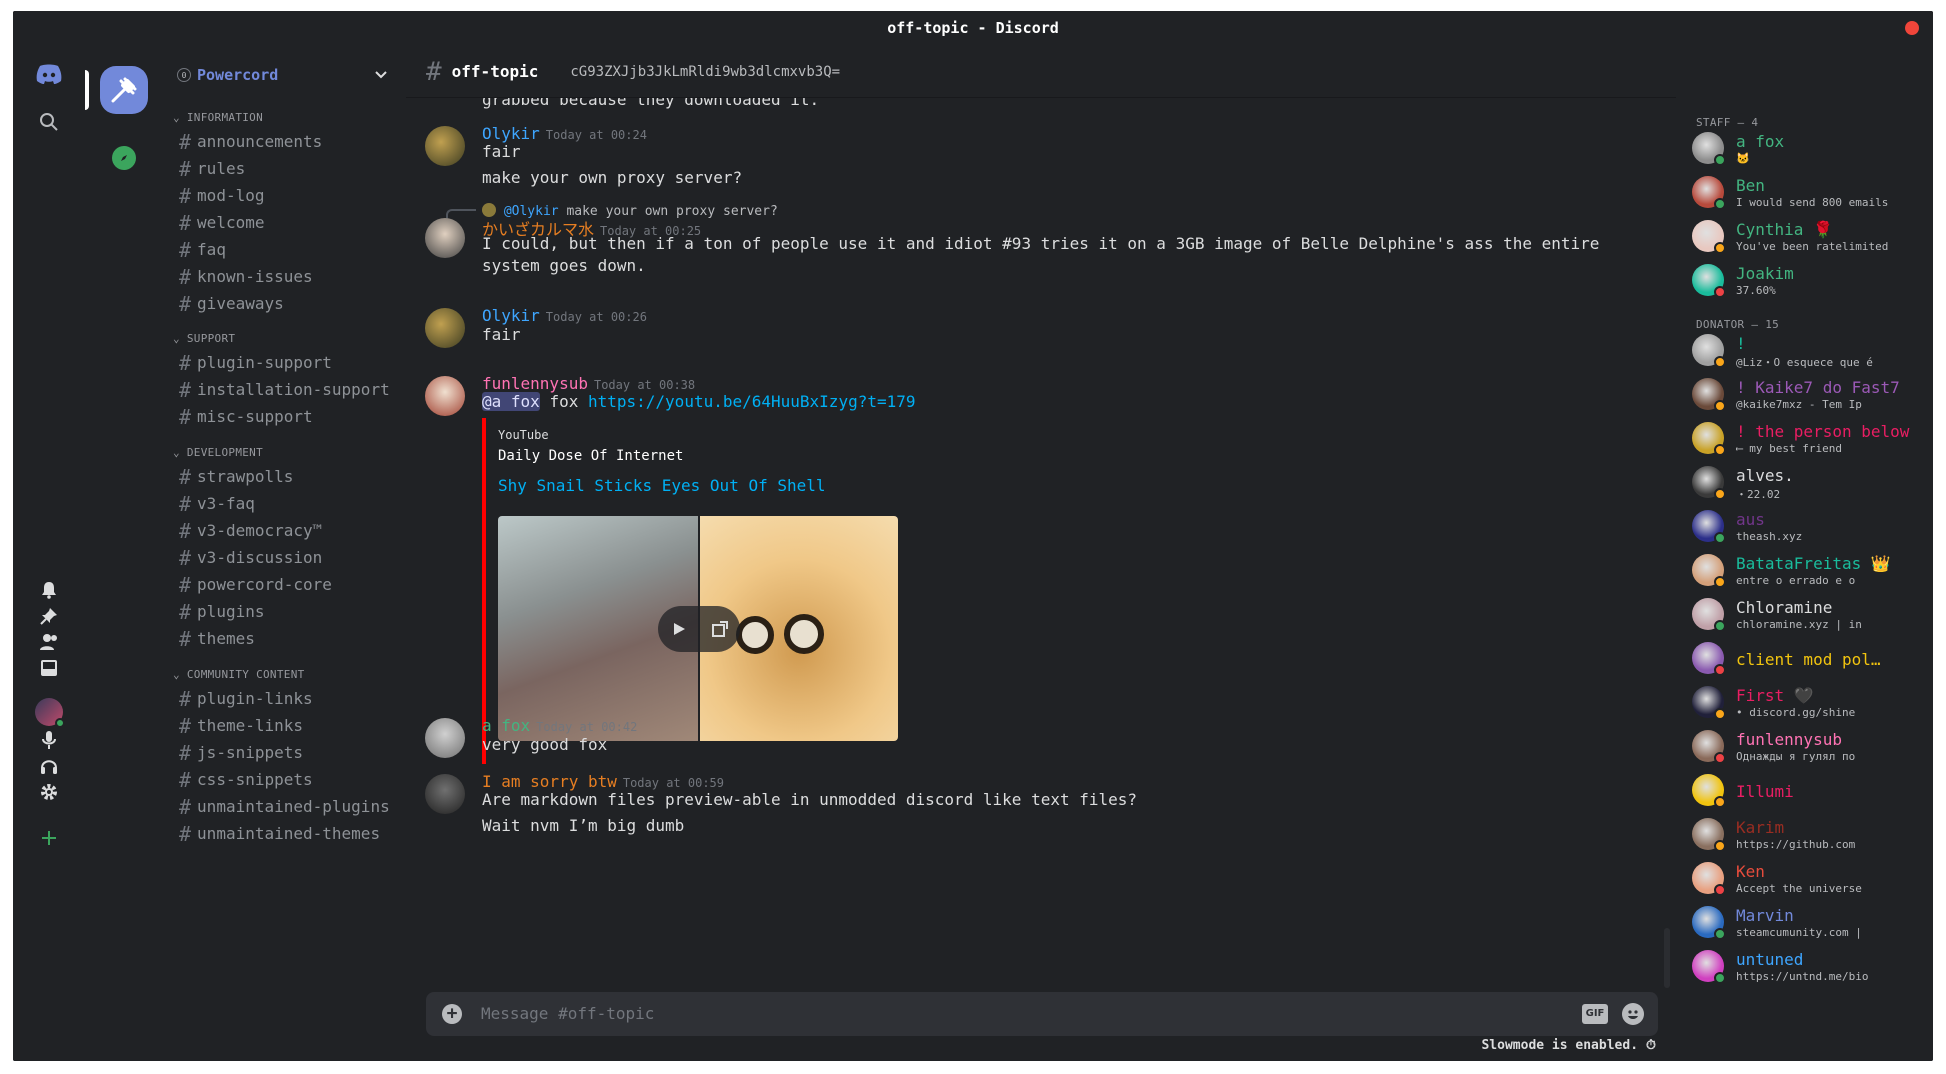 The width and height of the screenshot is (1946, 1074). Describe the element at coordinates (1807, 704) in the screenshot. I see `member-item: First 🖤 • discord.gg/shine` at that location.